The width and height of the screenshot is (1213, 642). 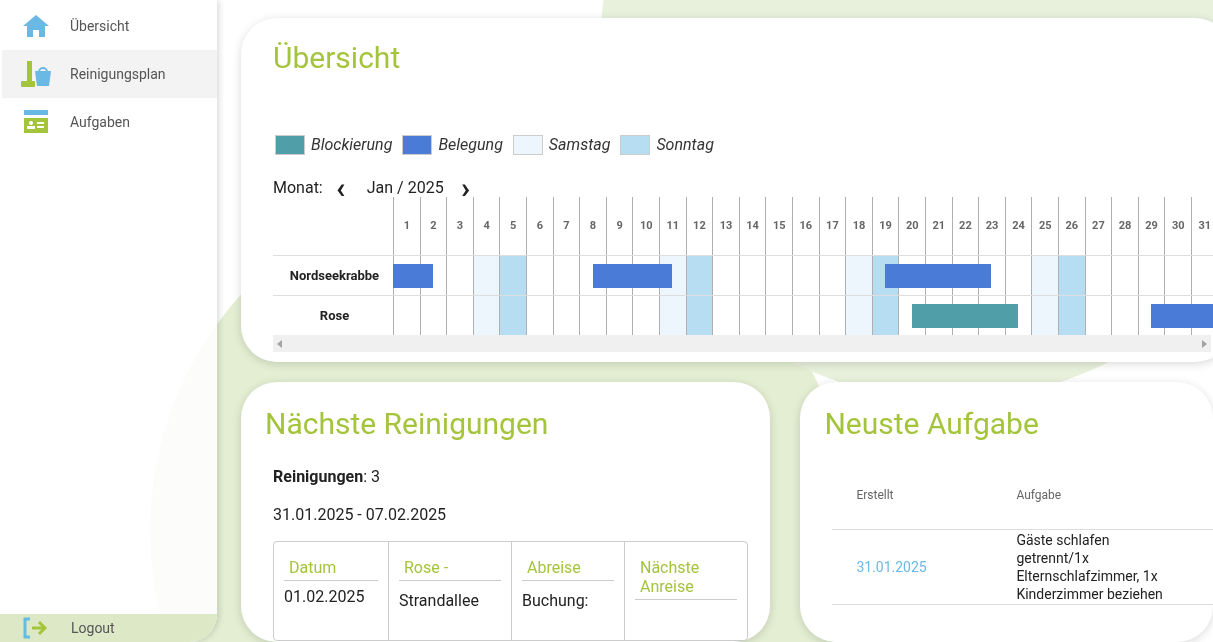 What do you see at coordinates (407, 424) in the screenshot?
I see `card-title: Nächste Reinigungen` at bounding box center [407, 424].